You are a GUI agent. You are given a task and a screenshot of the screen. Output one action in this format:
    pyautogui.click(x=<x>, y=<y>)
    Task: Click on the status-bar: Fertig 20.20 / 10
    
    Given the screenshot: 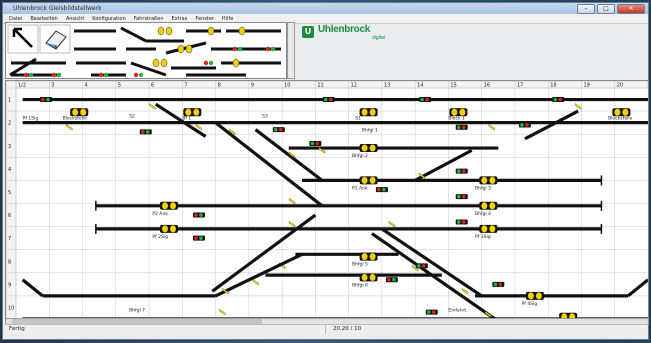 What is the action you would take?
    pyautogui.click(x=326, y=329)
    